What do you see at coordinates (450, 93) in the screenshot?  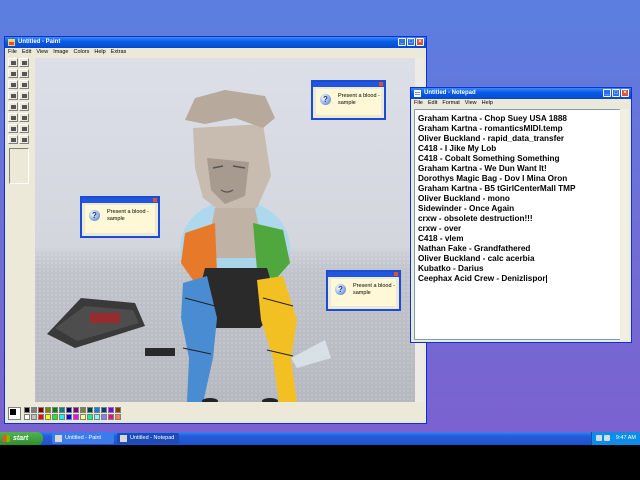 I see `notepad-title: Untitled - Notepad` at bounding box center [450, 93].